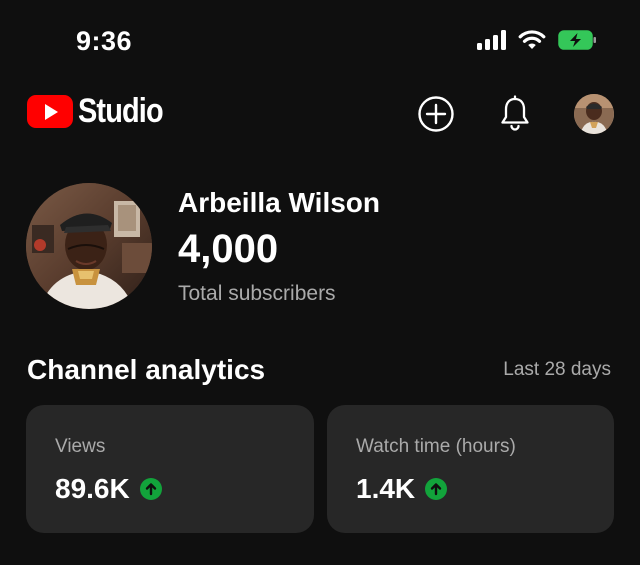 The width and height of the screenshot is (640, 565). What do you see at coordinates (257, 293) in the screenshot?
I see `subscriber-count-label: Total subscribers` at bounding box center [257, 293].